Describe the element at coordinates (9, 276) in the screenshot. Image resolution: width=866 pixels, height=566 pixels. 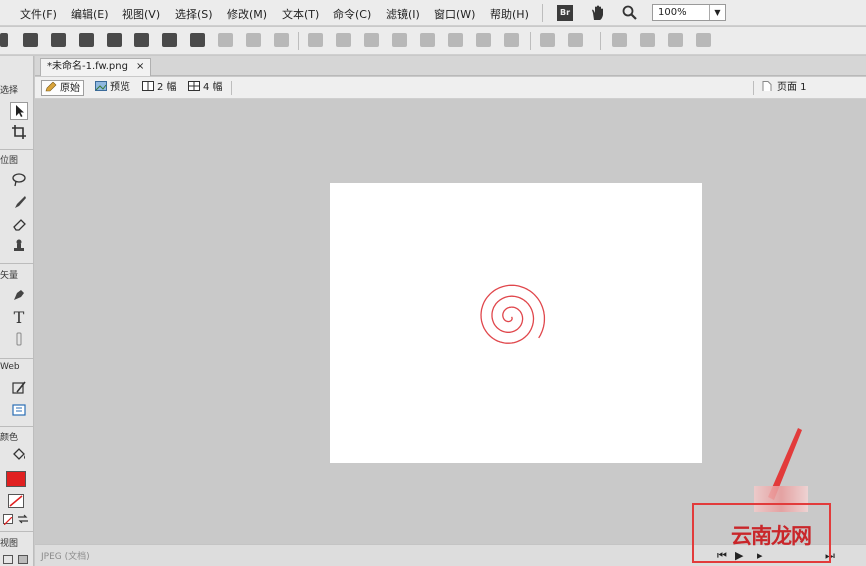
I see `tools-vector-header: 矢量` at that location.